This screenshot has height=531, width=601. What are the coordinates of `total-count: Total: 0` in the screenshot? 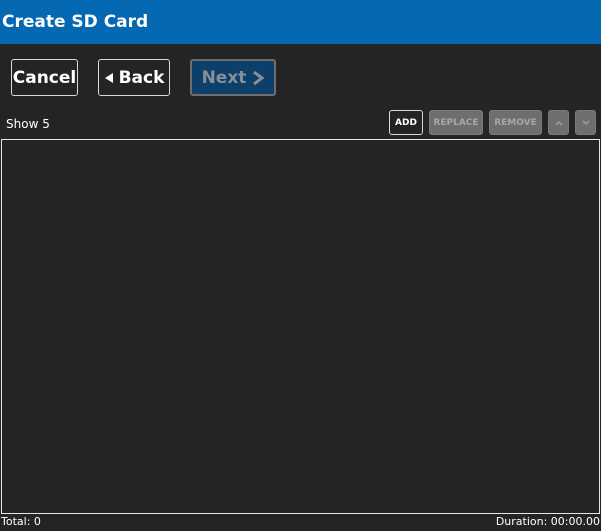 It's located at (21, 522).